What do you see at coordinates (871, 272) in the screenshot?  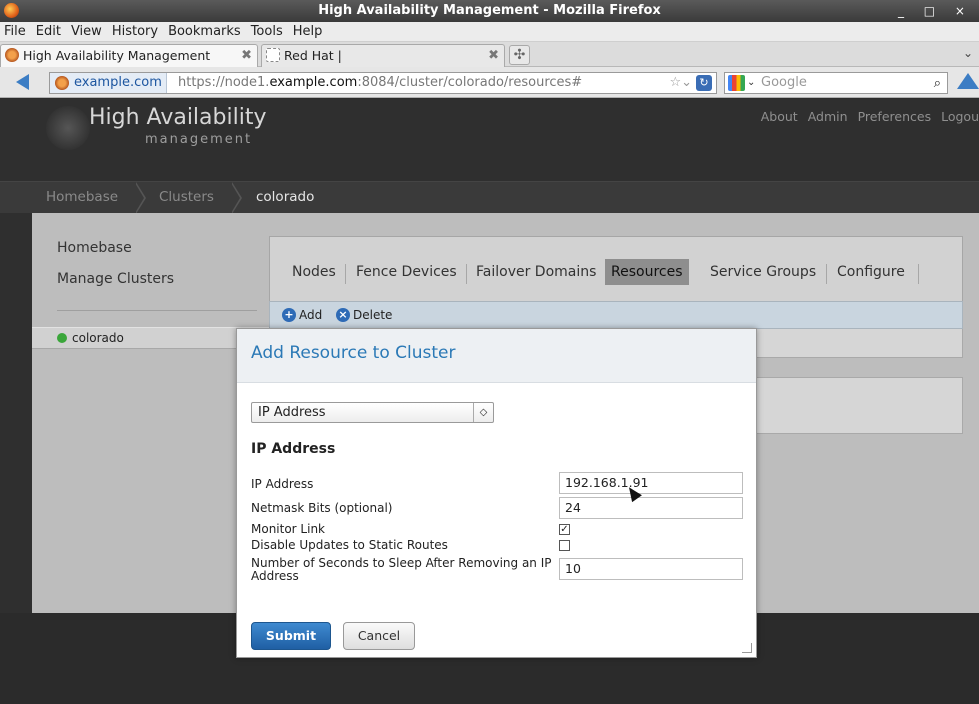 I see `tab-configure: Configure` at bounding box center [871, 272].